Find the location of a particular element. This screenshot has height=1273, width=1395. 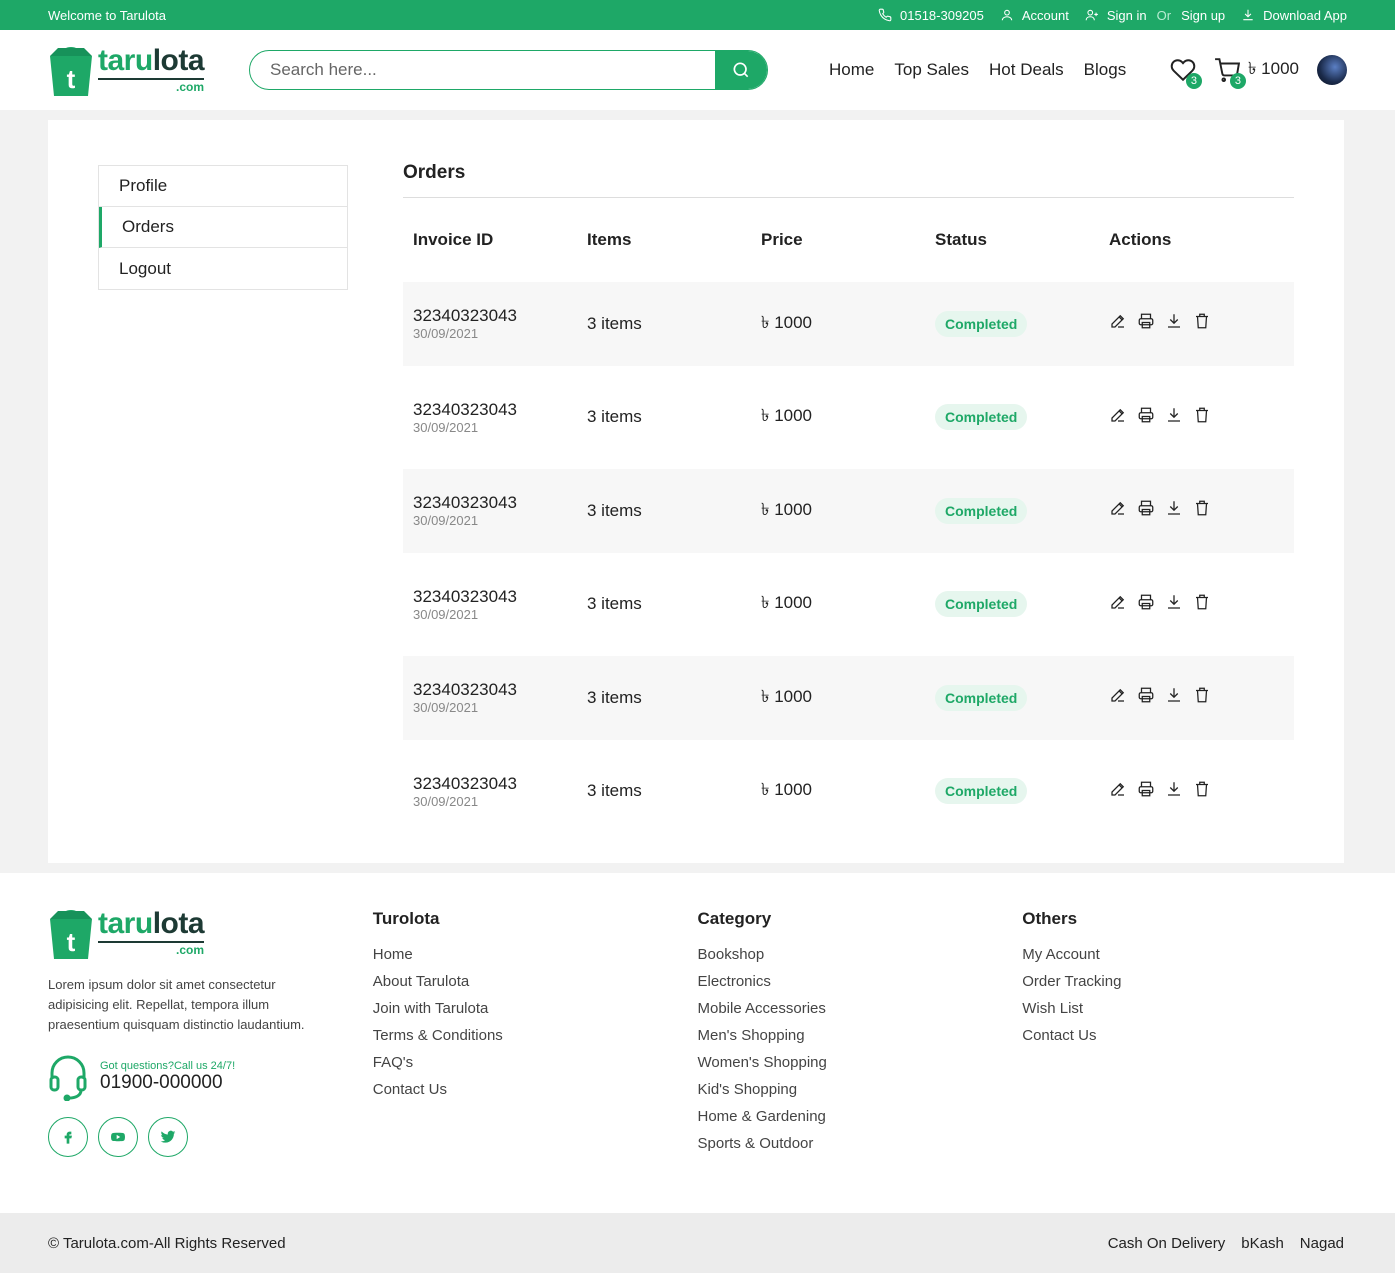

footer-logo-letter: t is located at coordinates (71, 942).